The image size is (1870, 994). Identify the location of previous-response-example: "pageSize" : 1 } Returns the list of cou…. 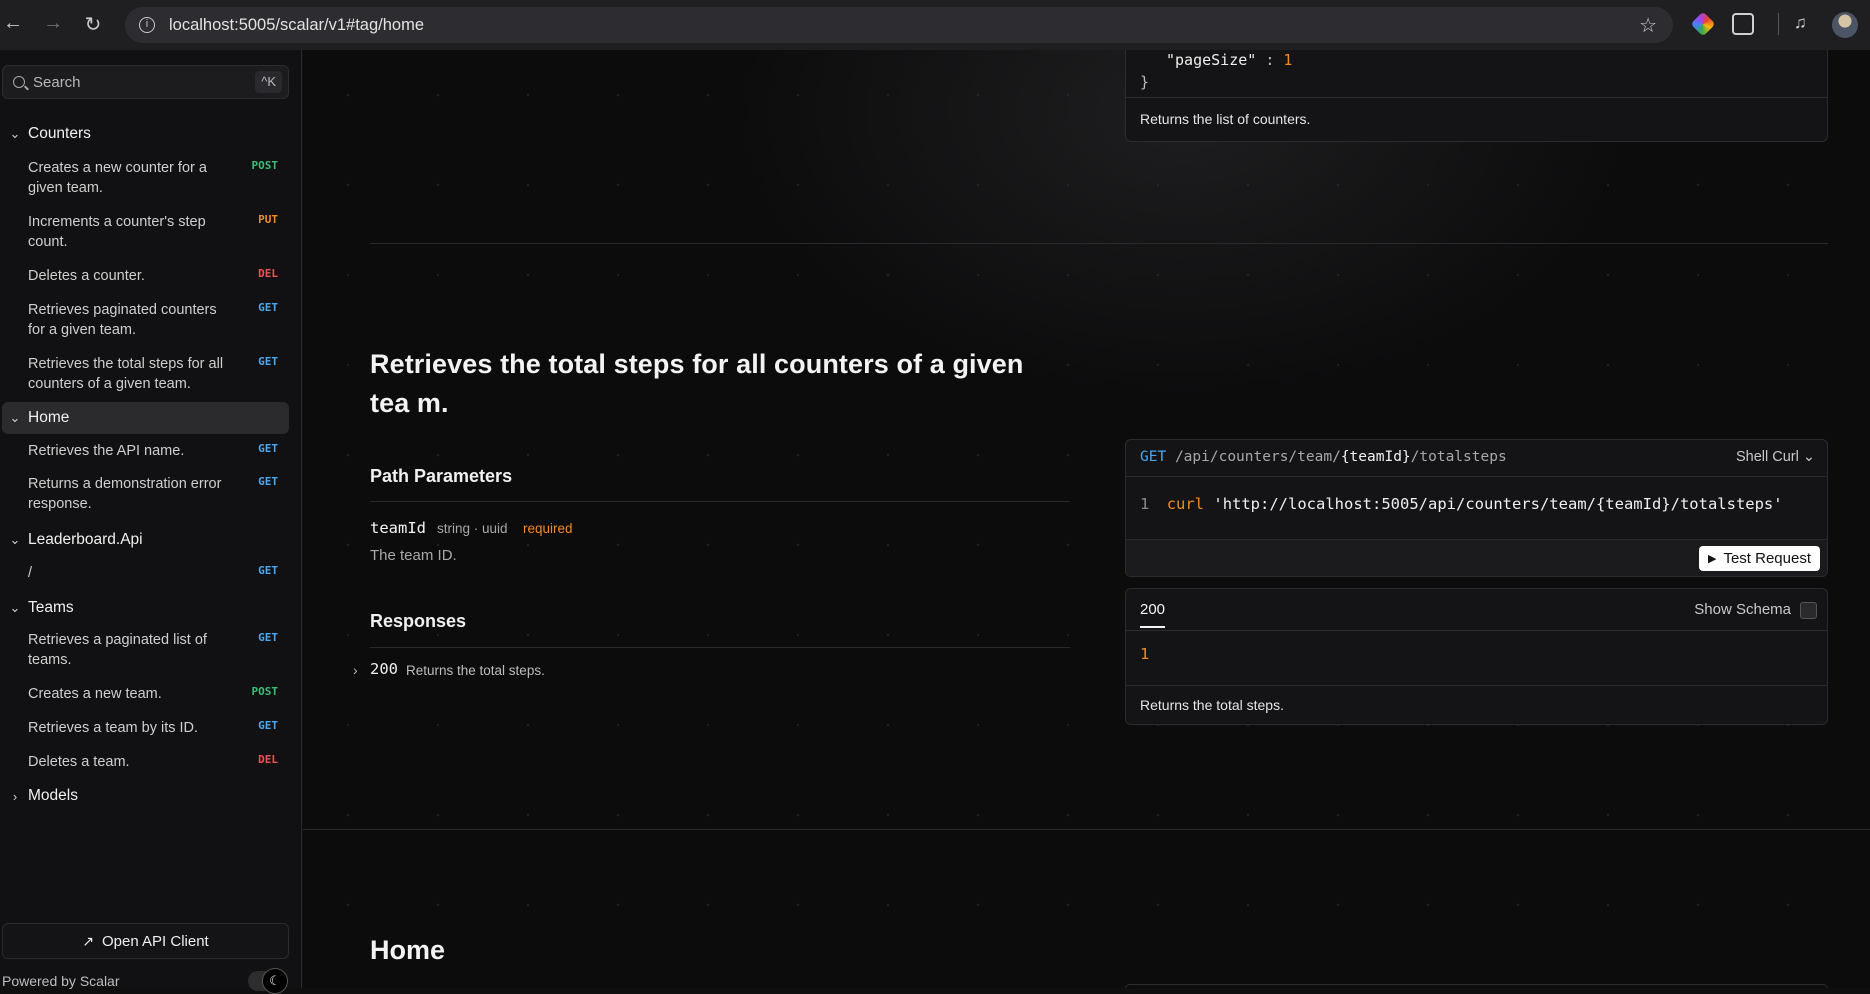
(1476, 96).